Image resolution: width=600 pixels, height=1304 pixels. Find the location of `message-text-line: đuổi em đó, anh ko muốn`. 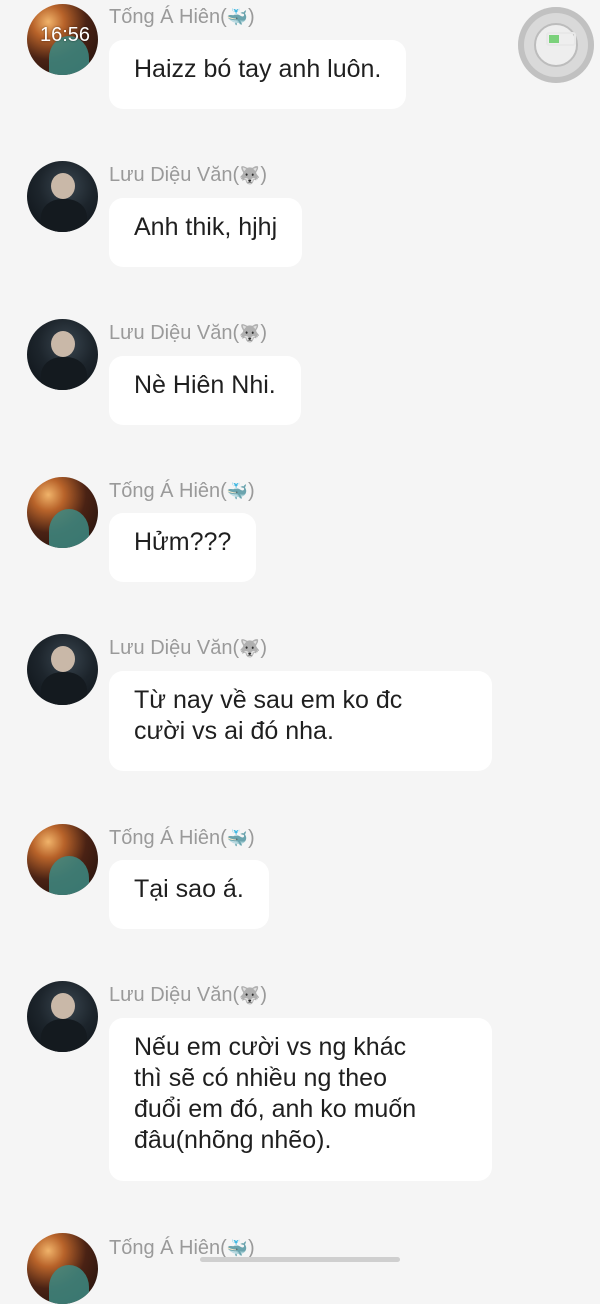

message-text-line: đuổi em đó, anh ko muốn is located at coordinates (275, 1109).